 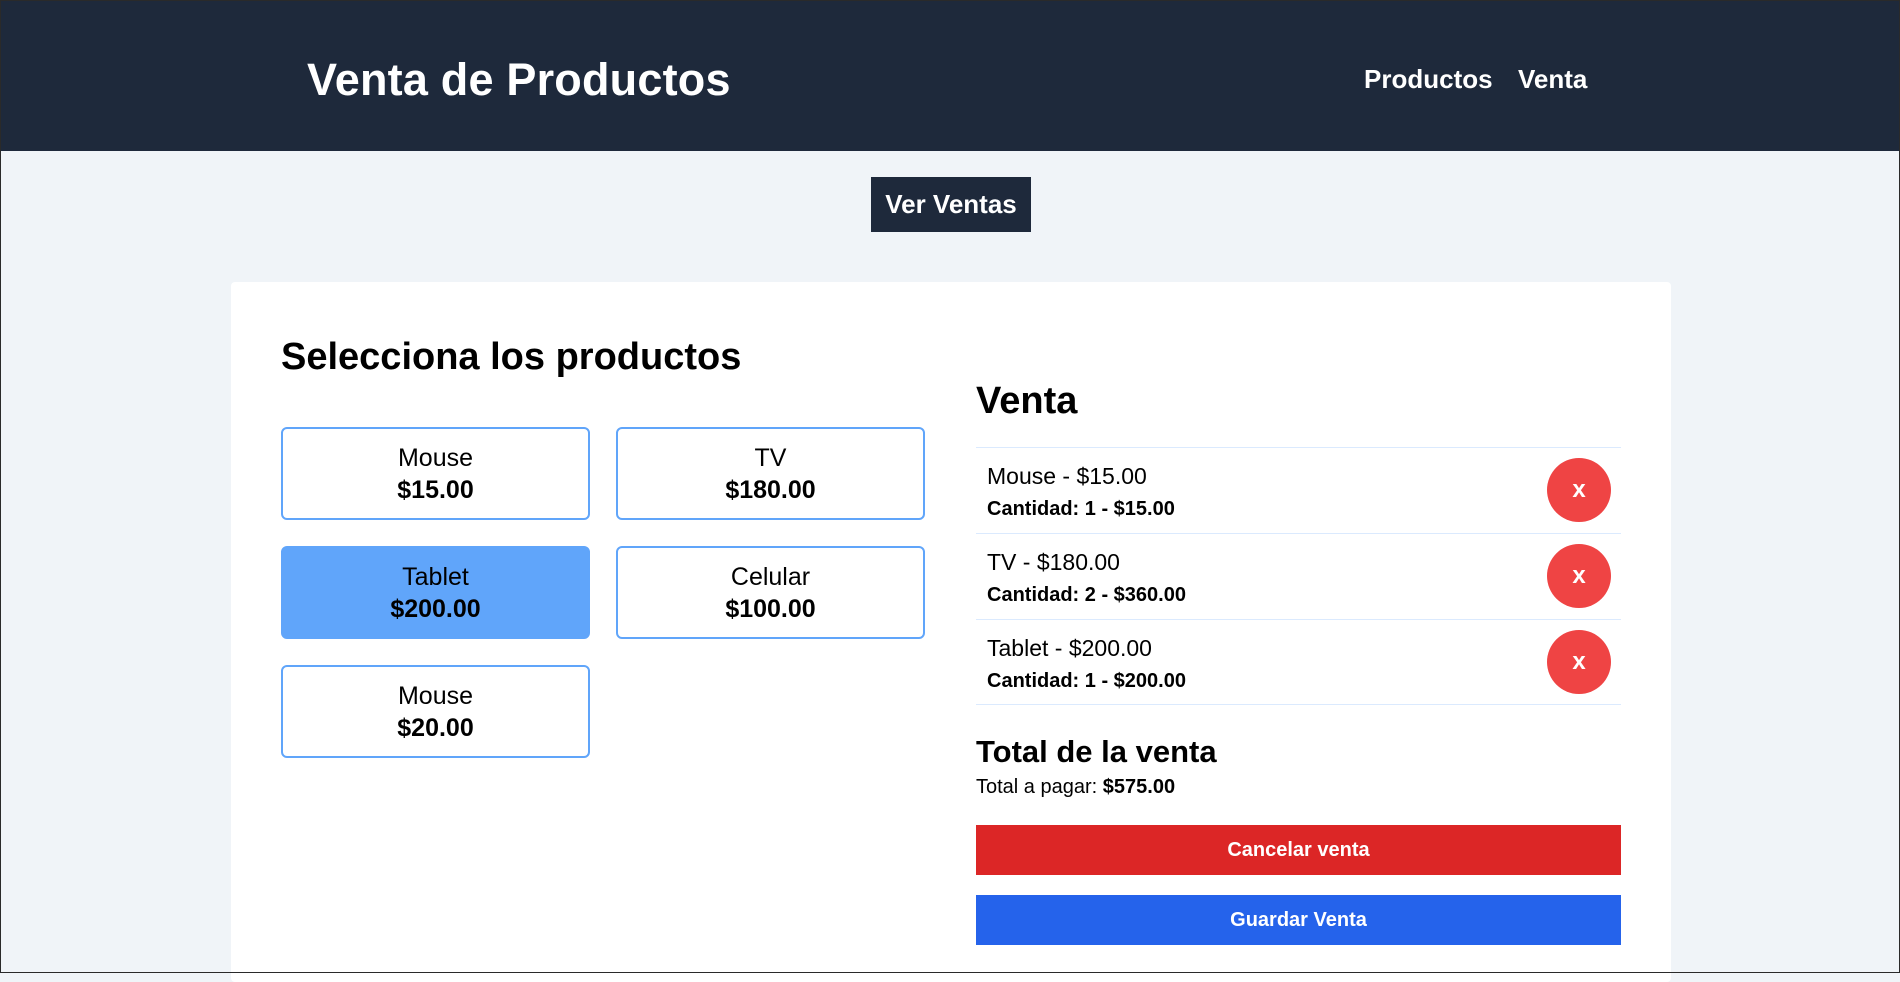 I want to click on total-value: $575.00, so click(x=1139, y=787).